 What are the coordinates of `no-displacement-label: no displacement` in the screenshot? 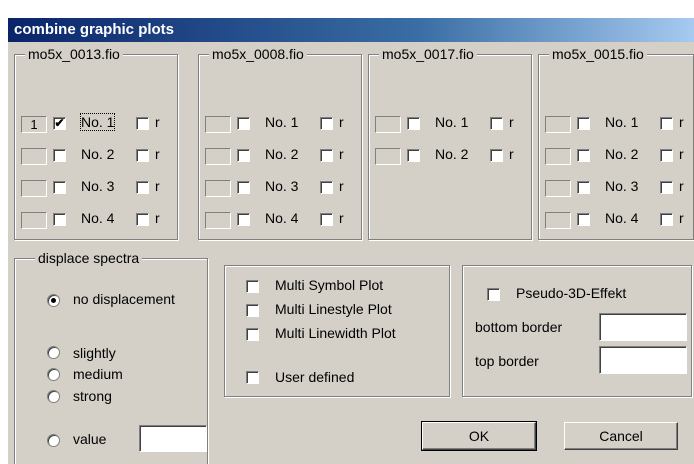 It's located at (124, 299).